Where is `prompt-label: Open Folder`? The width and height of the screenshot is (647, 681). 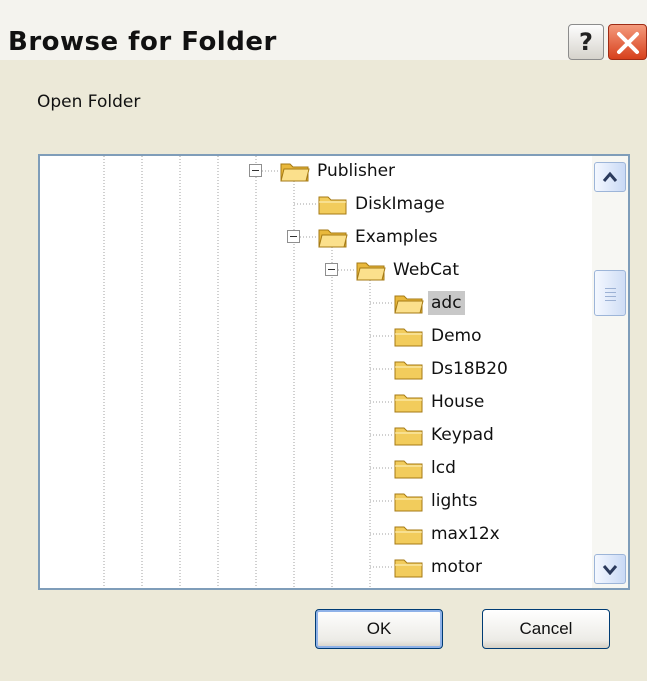
prompt-label: Open Folder is located at coordinates (89, 102).